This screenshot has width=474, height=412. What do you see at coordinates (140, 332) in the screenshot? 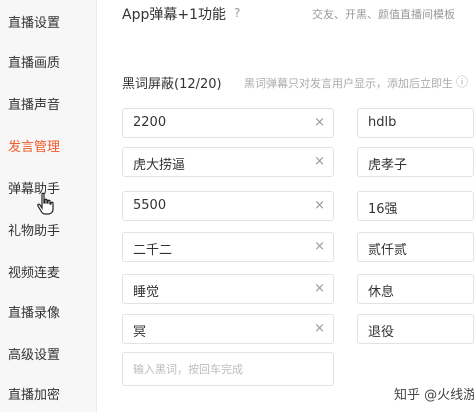
I see `blocked-word: 冥` at bounding box center [140, 332].